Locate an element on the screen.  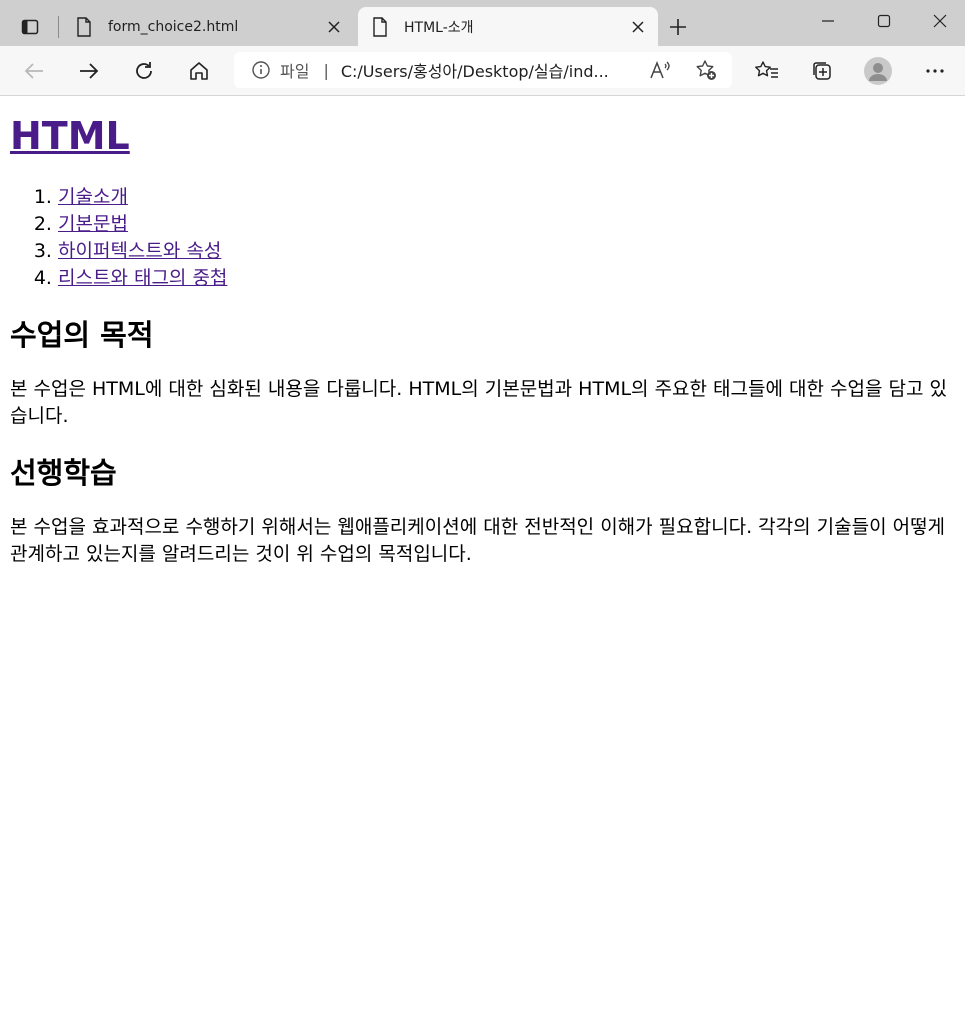
tab-form-choice2: form_choice2.html is located at coordinates (208, 26).